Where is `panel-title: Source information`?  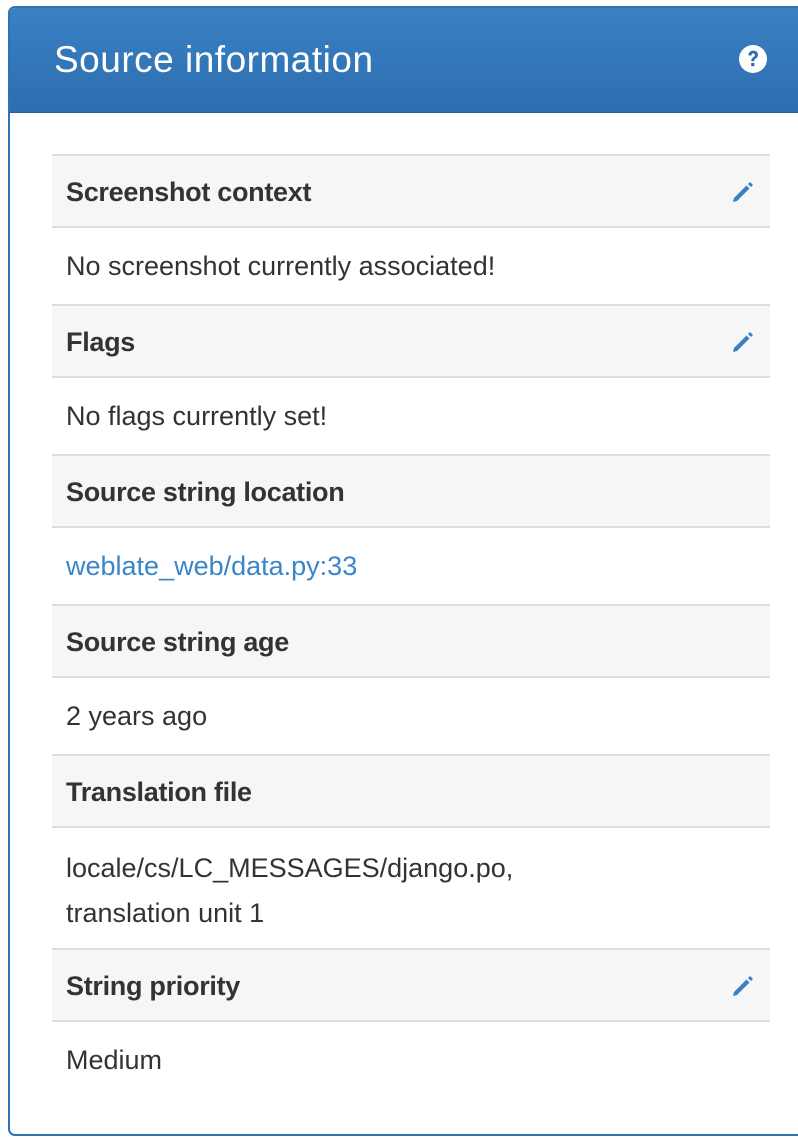
panel-title: Source information is located at coordinates (214, 59).